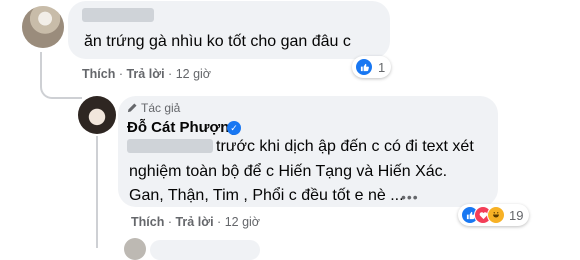 The image size is (580, 260). What do you see at coordinates (135, 249) in the screenshot?
I see `next-commenter-avatar` at bounding box center [135, 249].